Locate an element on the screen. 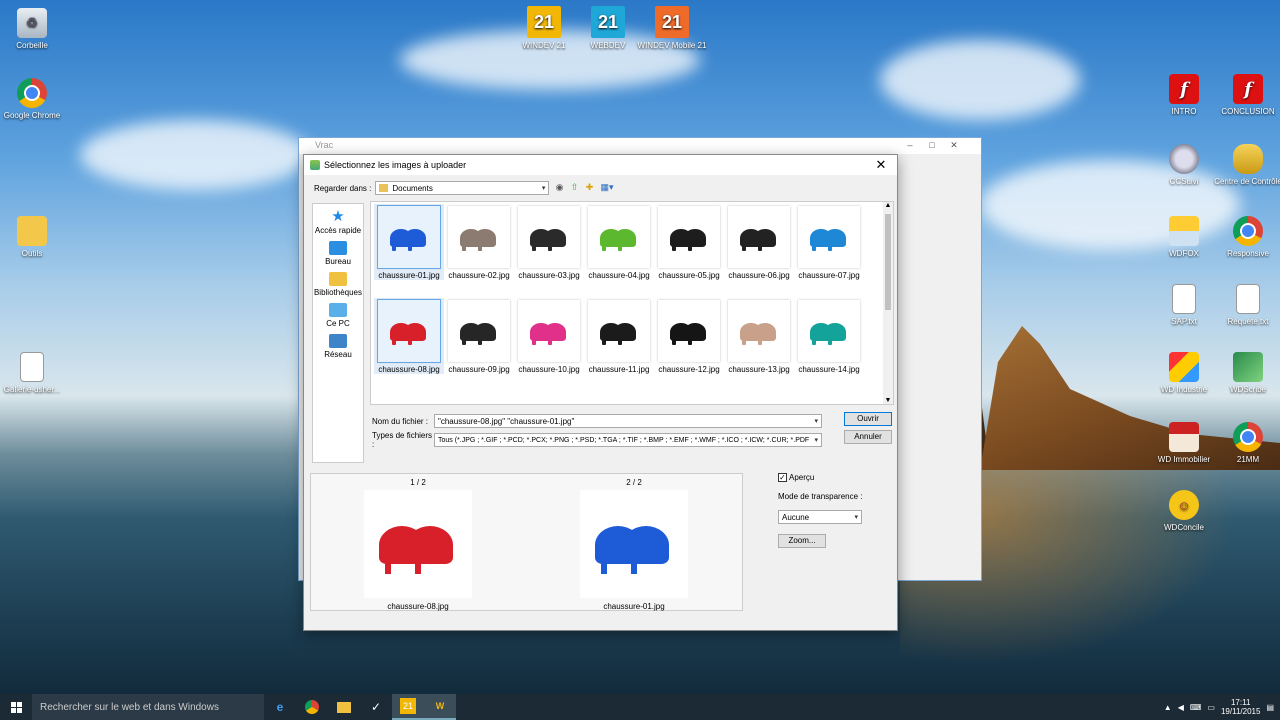 The width and height of the screenshot is (1280, 720). file-item: chaussure-14.jpg is located at coordinates (829, 336).